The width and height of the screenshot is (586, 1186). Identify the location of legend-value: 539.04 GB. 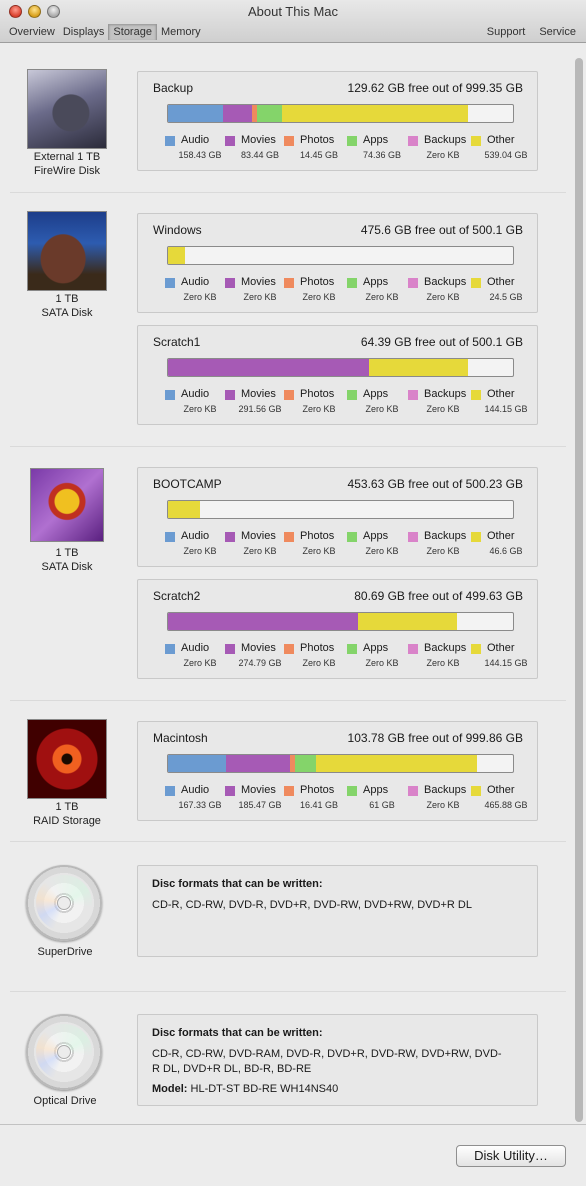
(506, 155).